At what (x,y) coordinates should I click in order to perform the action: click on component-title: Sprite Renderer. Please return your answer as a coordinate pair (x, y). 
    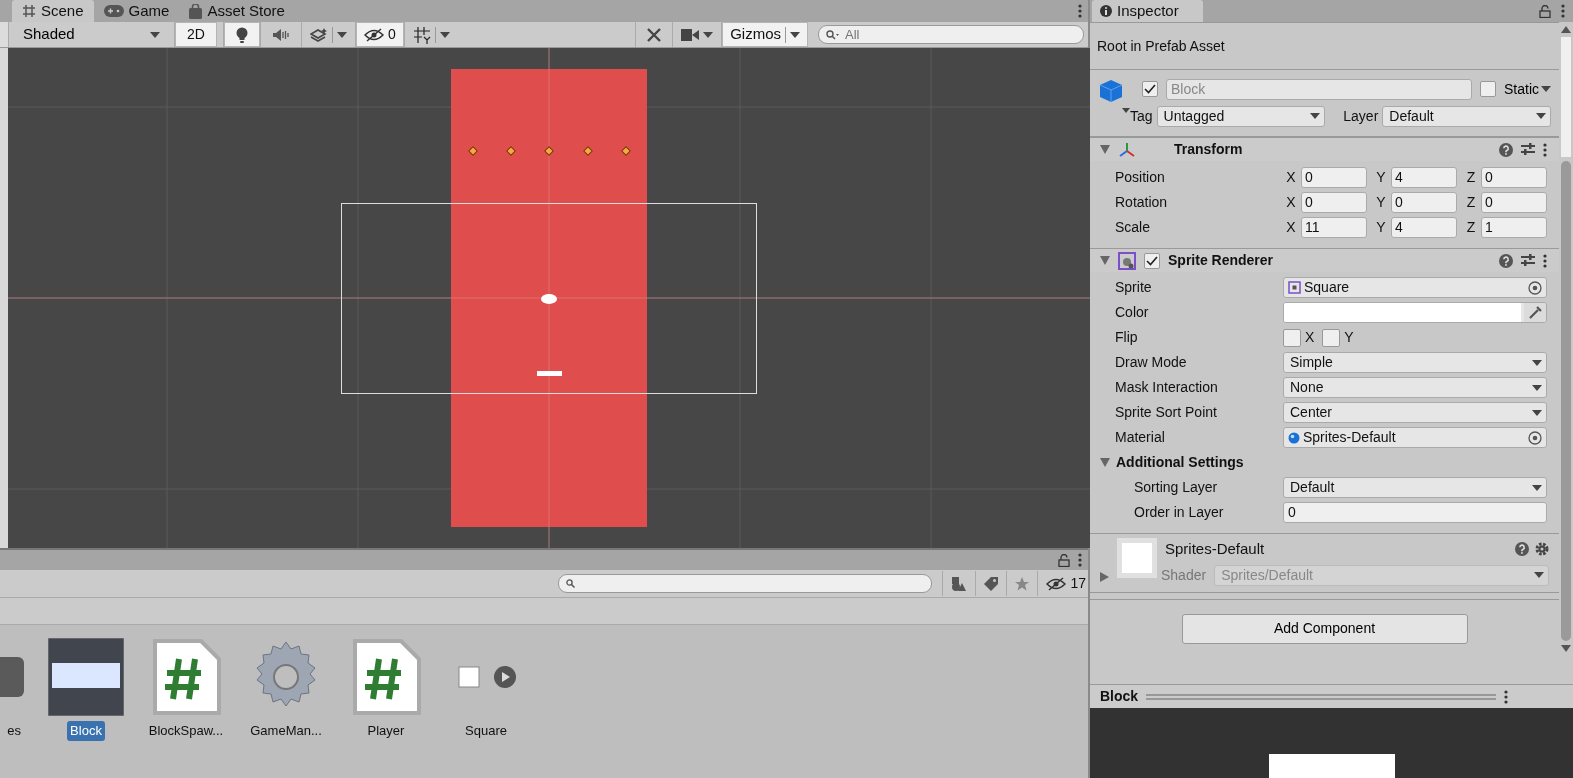
    Looking at the image, I should click on (1221, 260).